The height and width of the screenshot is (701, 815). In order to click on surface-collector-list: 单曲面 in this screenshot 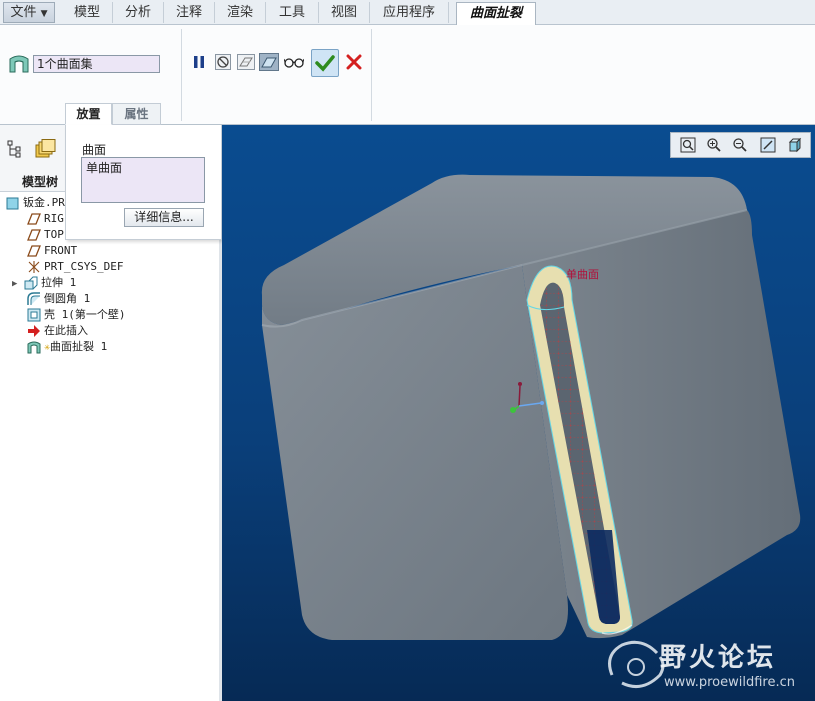, I will do `click(143, 180)`.